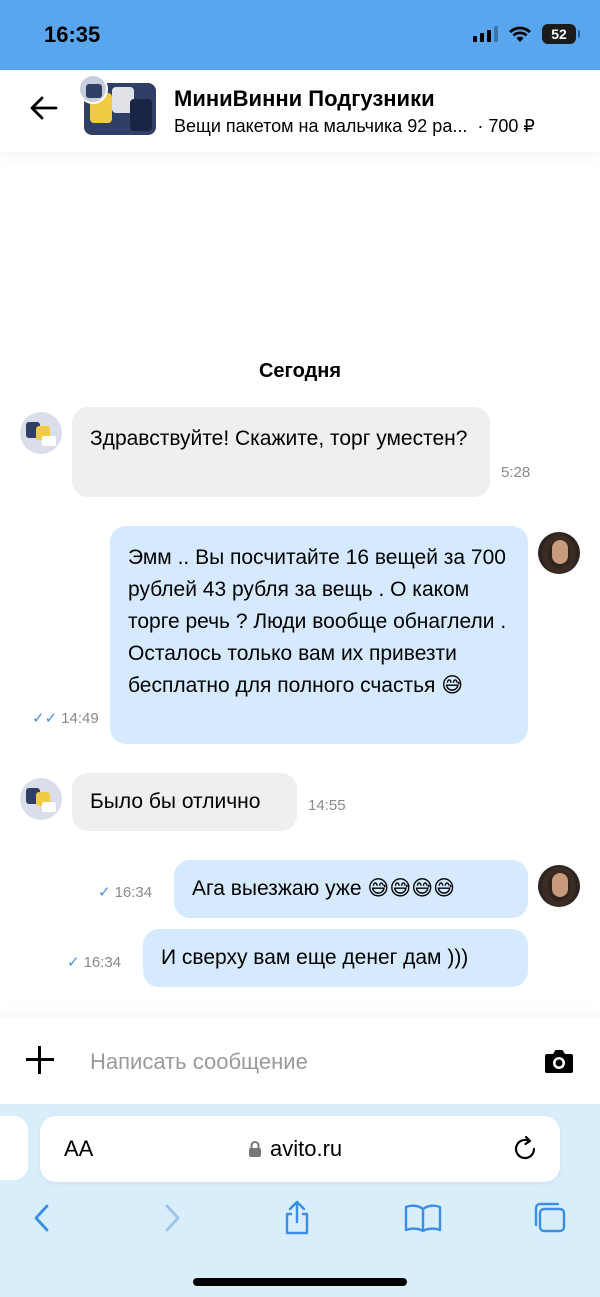  I want to click on bookmarks-button, so click(423, 1218).